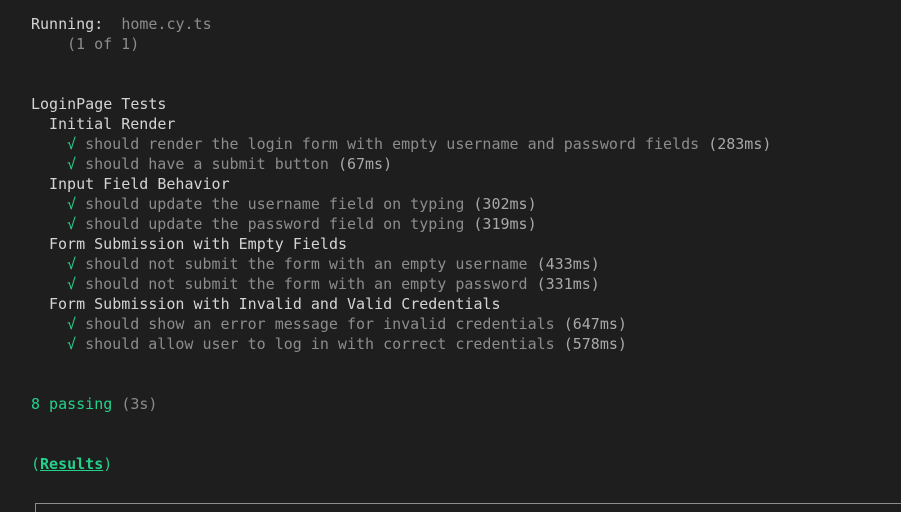 The image size is (901, 512). I want to click on results-line: (Results), so click(71, 464).